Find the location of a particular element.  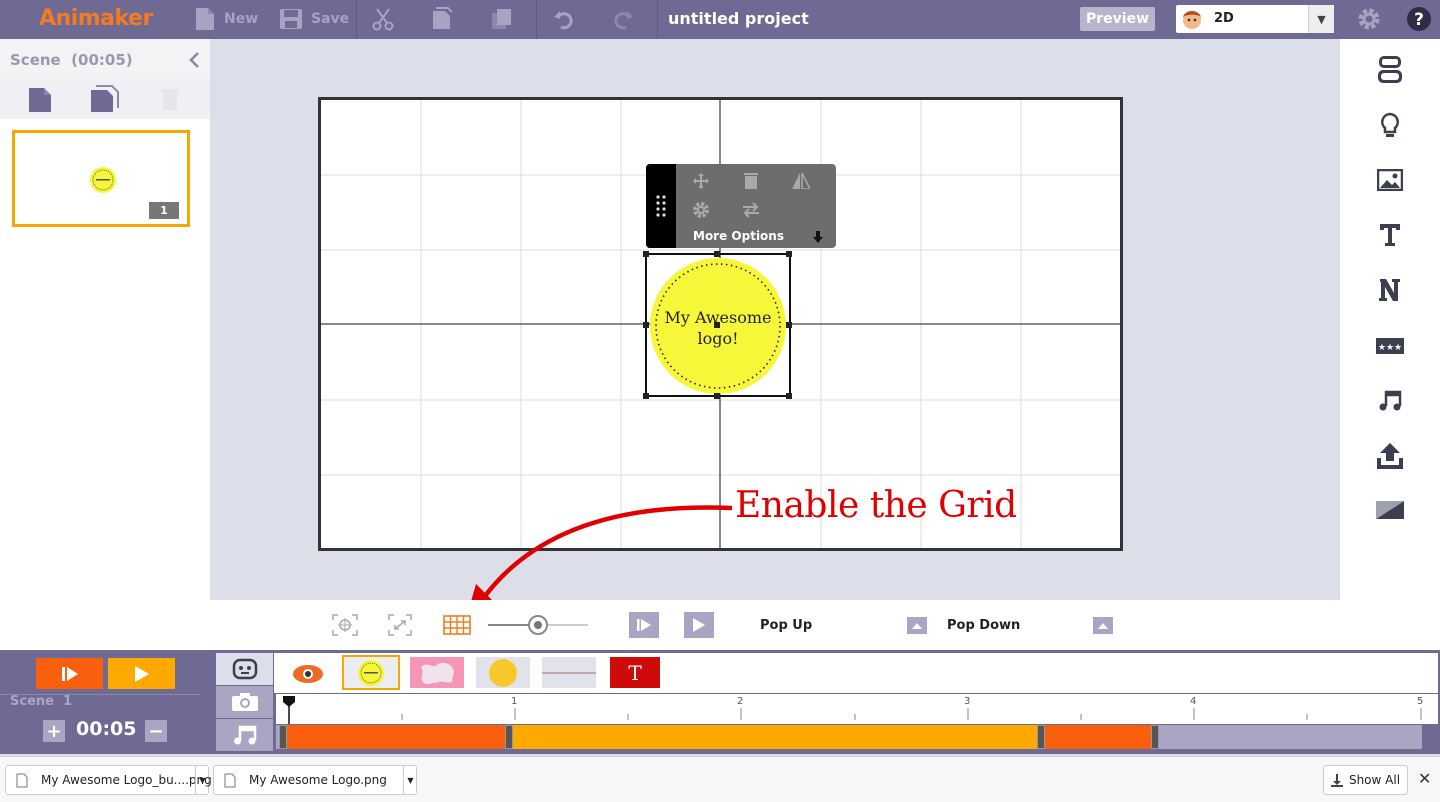

selection-box: My Awesome logo! is located at coordinates (717, 325).